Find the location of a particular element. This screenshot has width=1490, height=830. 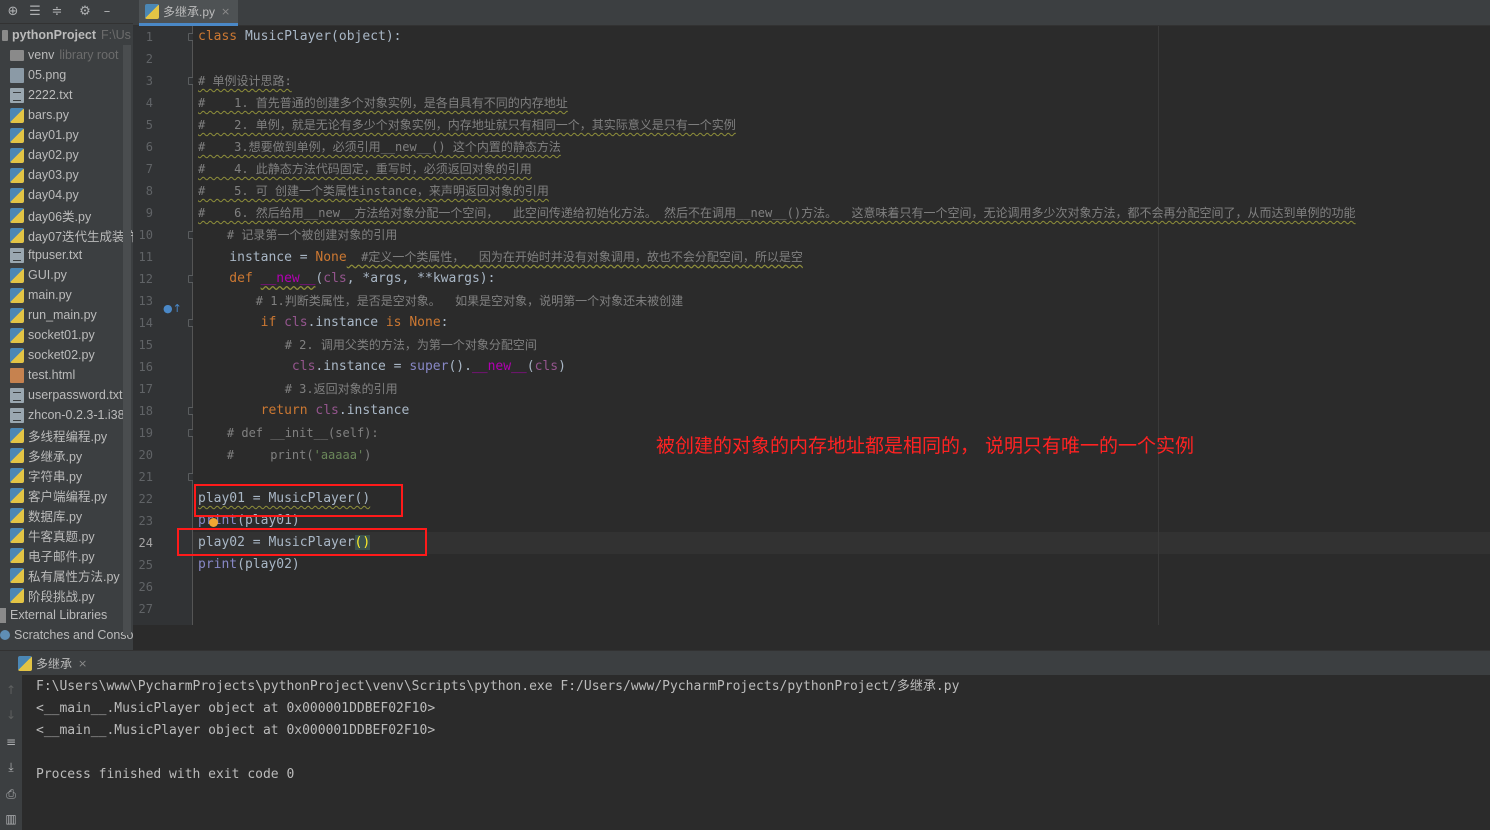

soft-wrap-icon: ≡ is located at coordinates (11, 743).